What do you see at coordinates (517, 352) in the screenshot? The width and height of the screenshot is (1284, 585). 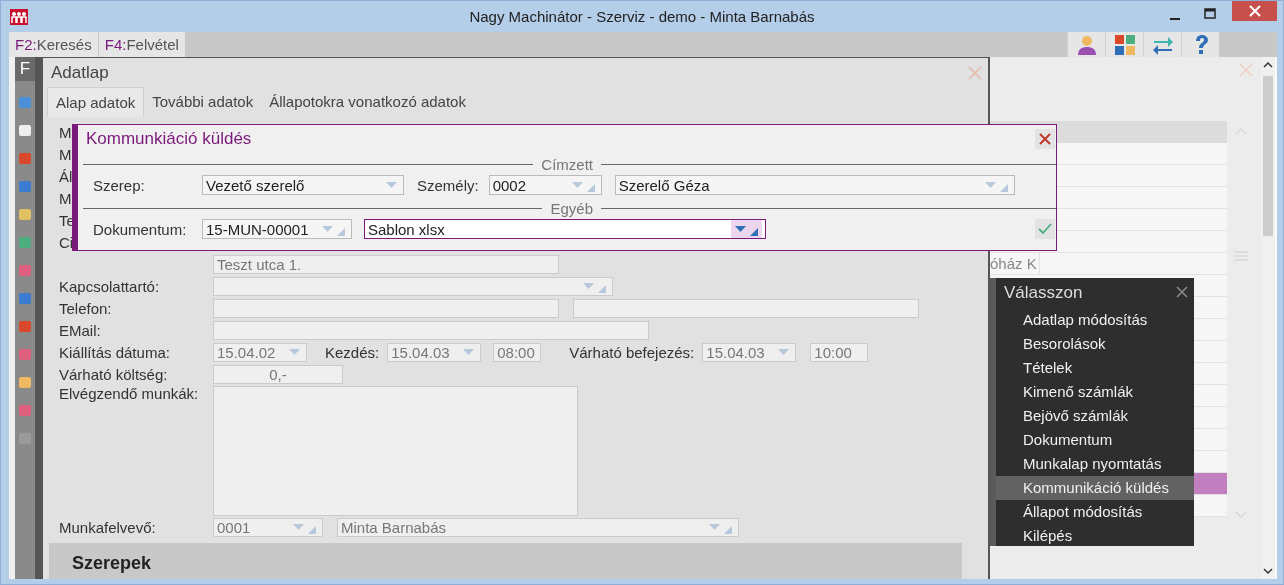 I see `text-field: 08:00` at bounding box center [517, 352].